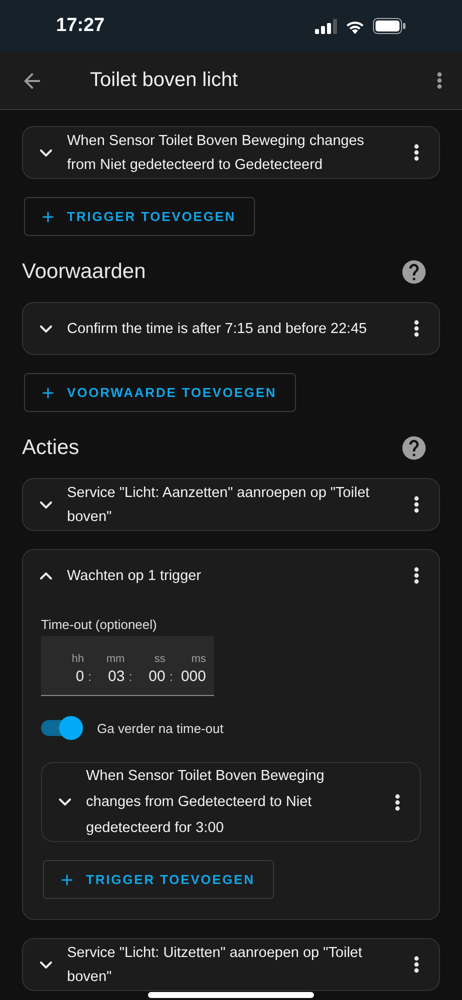  I want to click on unit-label: ms, so click(198, 659).